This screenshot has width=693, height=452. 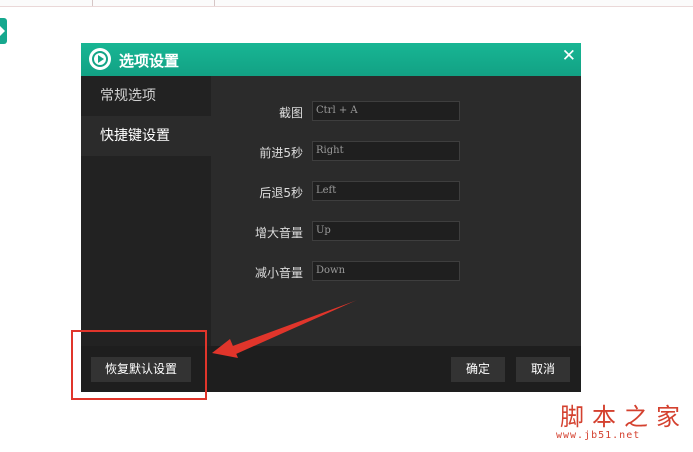 I want to click on watermark-logo: 脚本之家, so click(x=624, y=417).